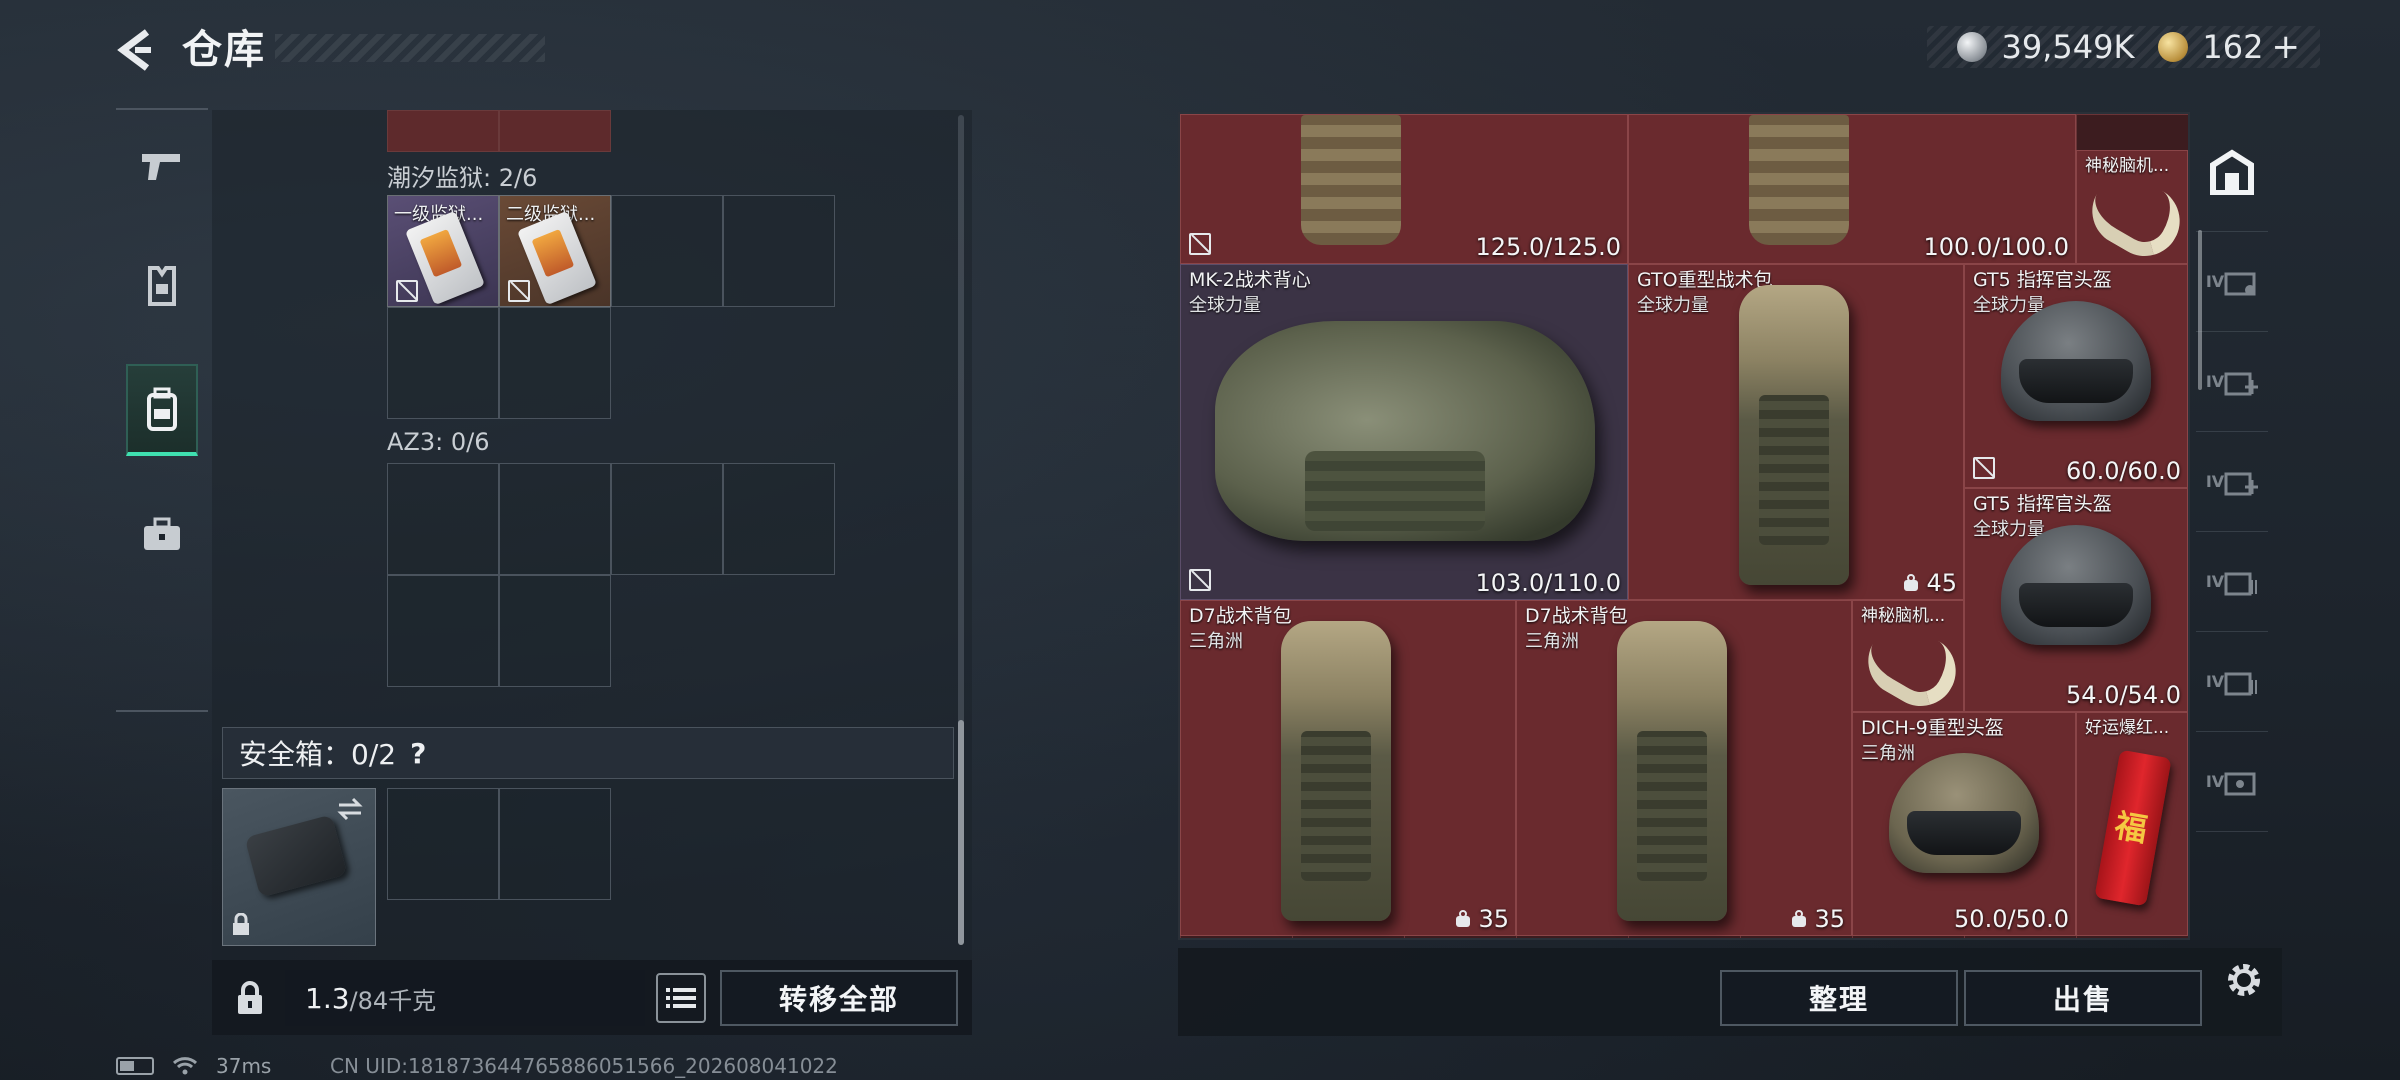 This screenshot has height=1080, width=2400. I want to click on page-title: 仓库, so click(224, 50).